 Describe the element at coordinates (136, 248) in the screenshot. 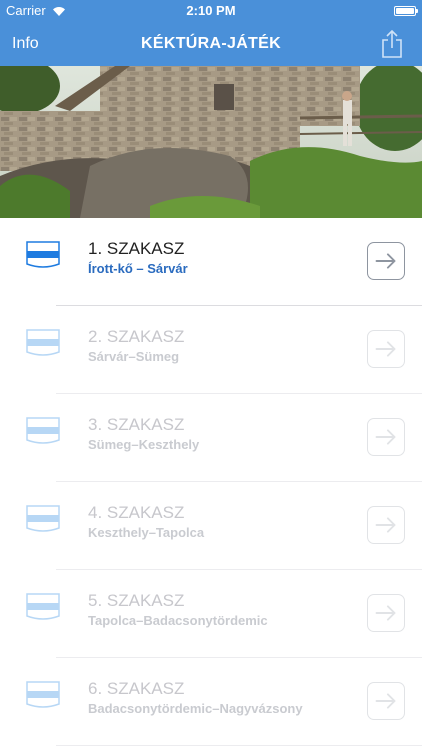

I see `section-name: 1. SZAKASZ` at that location.